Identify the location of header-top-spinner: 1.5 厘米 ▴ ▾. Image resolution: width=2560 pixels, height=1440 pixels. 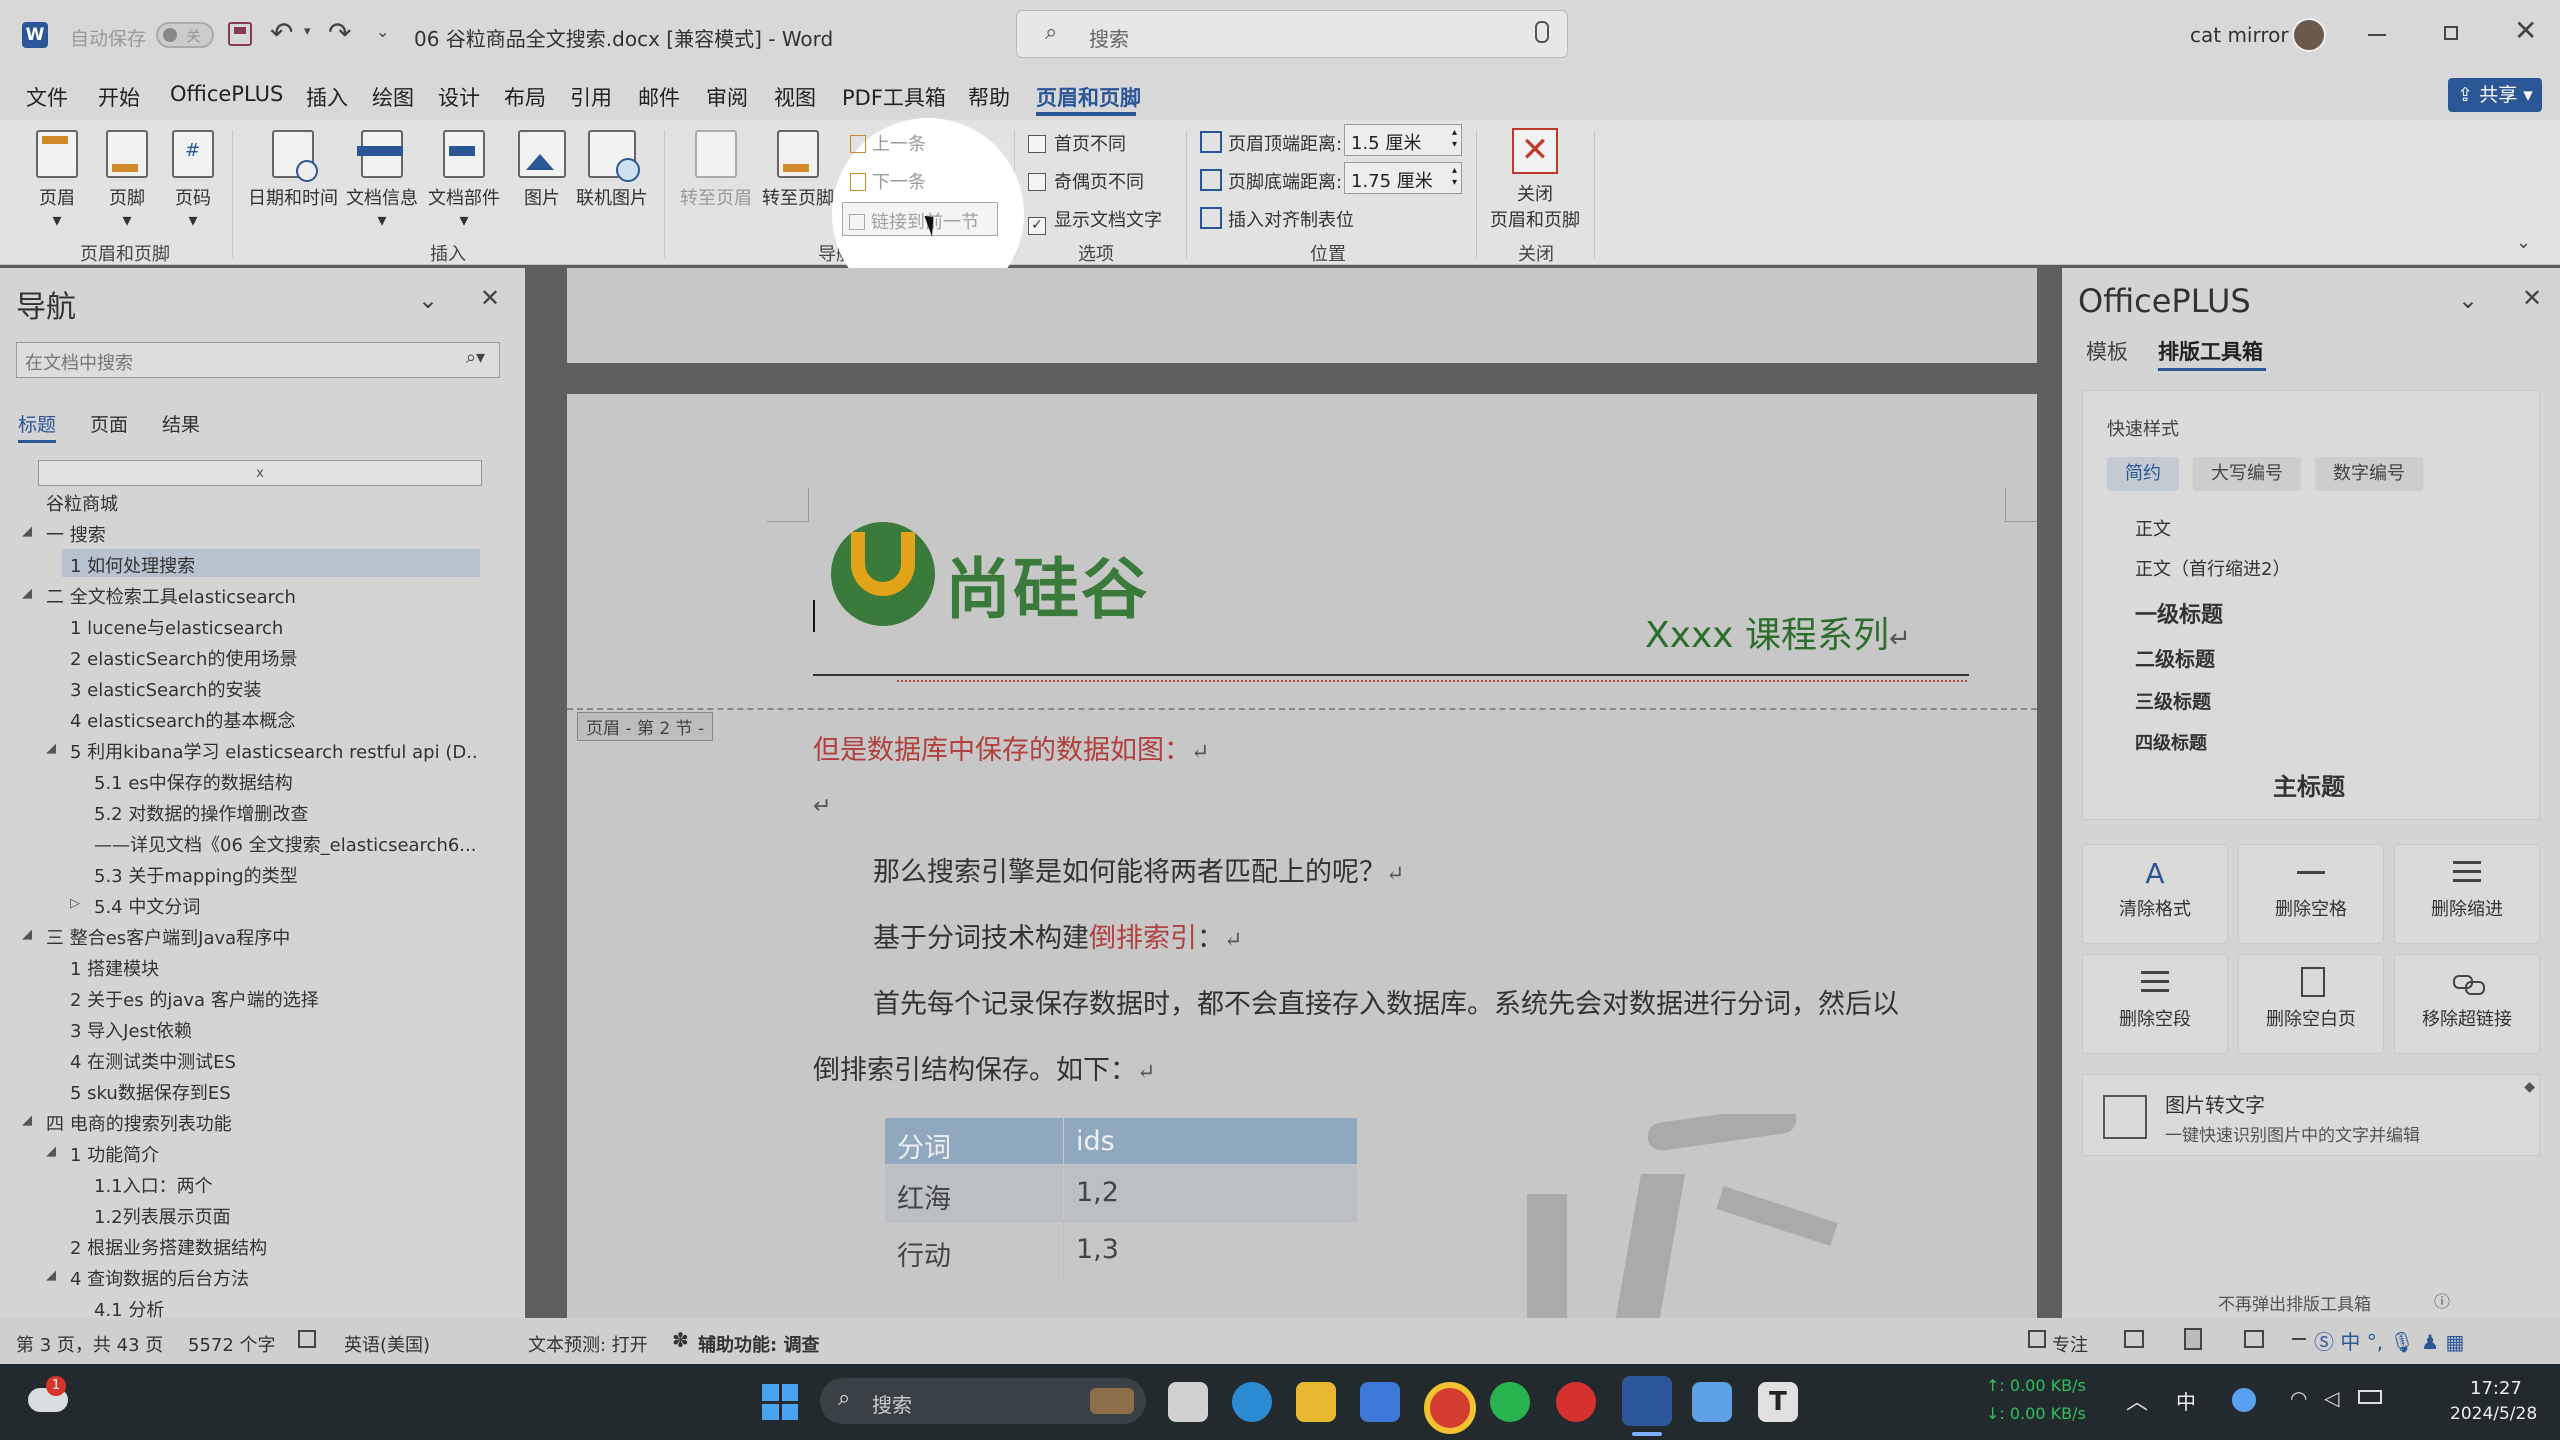
(1403, 140).